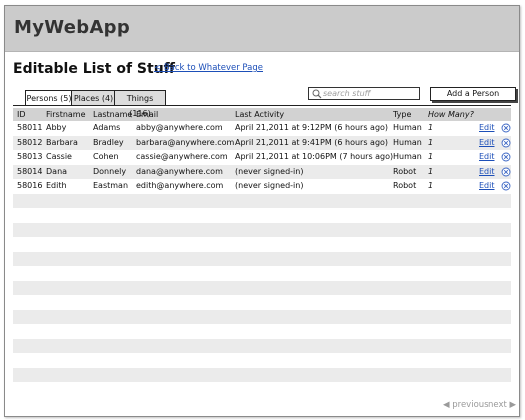 The image size is (525, 420). Describe the element at coordinates (94, 69) in the screenshot. I see `page-title: Editable List of Stuff` at that location.